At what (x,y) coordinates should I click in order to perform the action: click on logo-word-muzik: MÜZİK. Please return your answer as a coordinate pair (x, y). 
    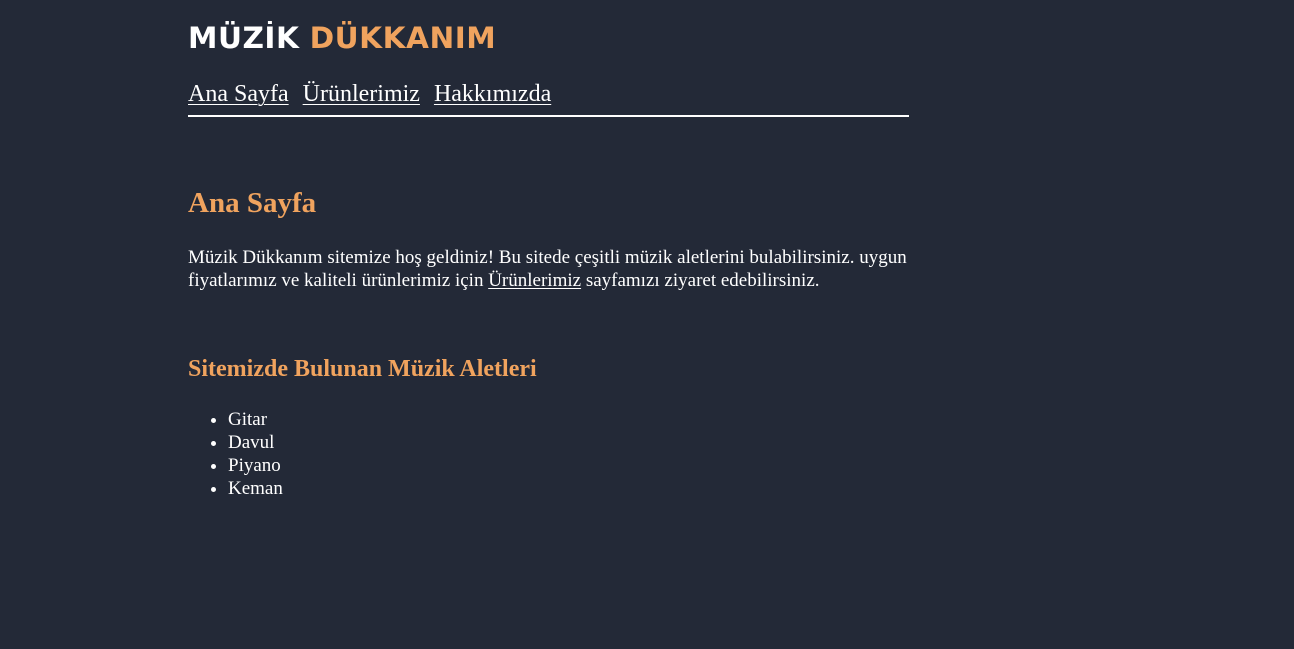
    Looking at the image, I should click on (244, 38).